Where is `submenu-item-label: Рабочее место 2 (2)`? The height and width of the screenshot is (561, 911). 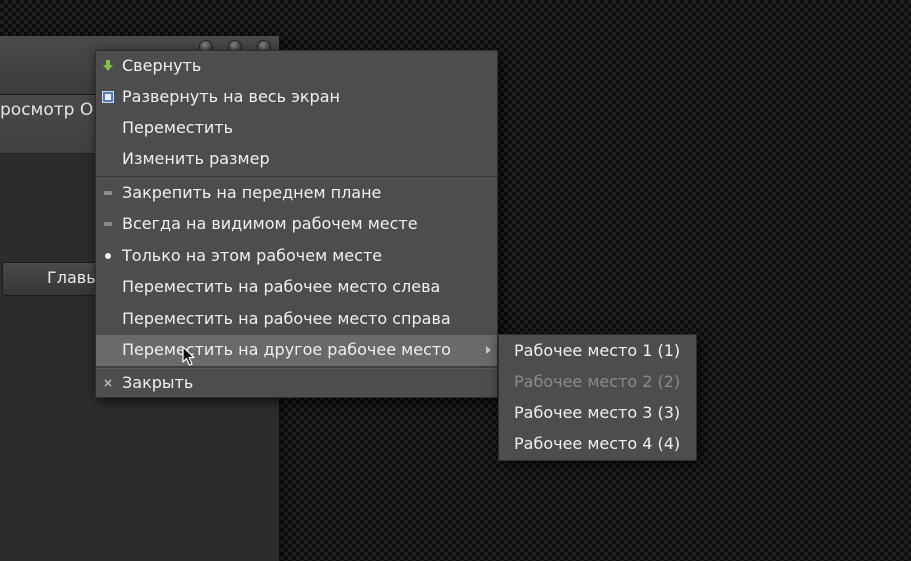
submenu-item-label: Рабочее место 2 (2) is located at coordinates (597, 381).